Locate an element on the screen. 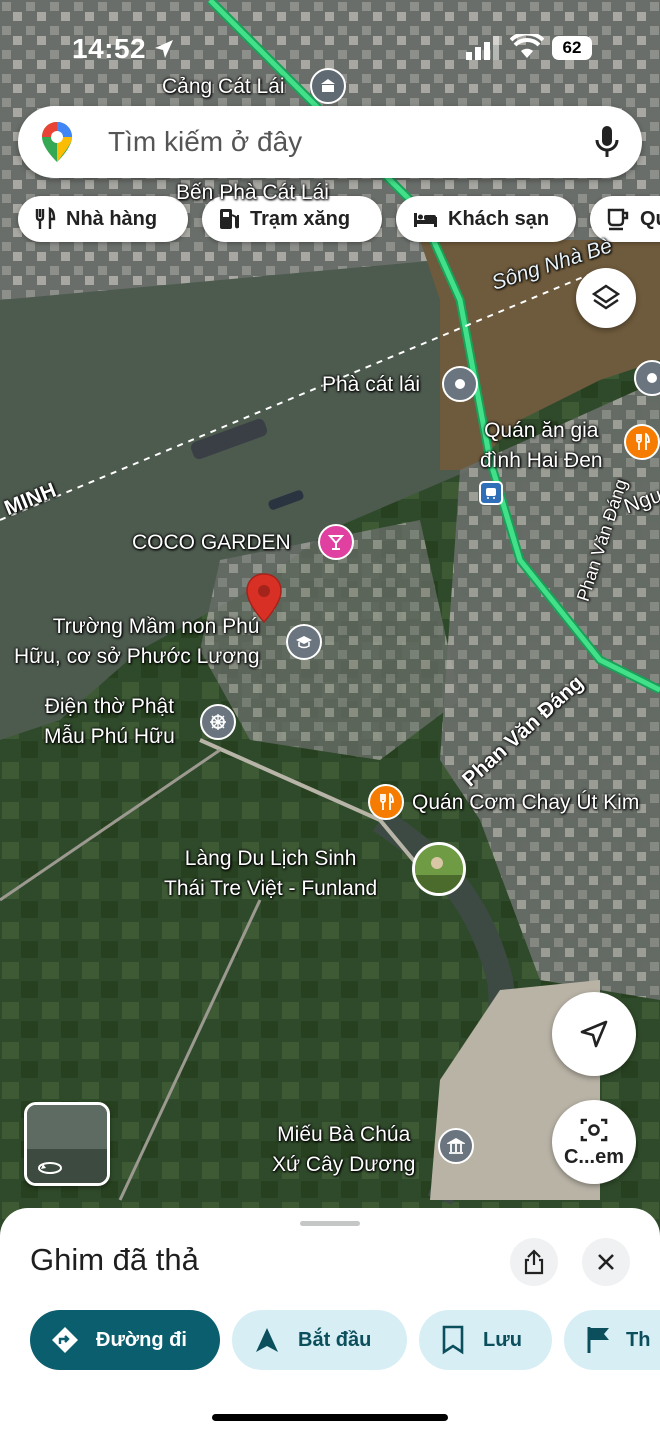 The width and height of the screenshot is (660, 1434). gas-station-icon is located at coordinates (229, 219).